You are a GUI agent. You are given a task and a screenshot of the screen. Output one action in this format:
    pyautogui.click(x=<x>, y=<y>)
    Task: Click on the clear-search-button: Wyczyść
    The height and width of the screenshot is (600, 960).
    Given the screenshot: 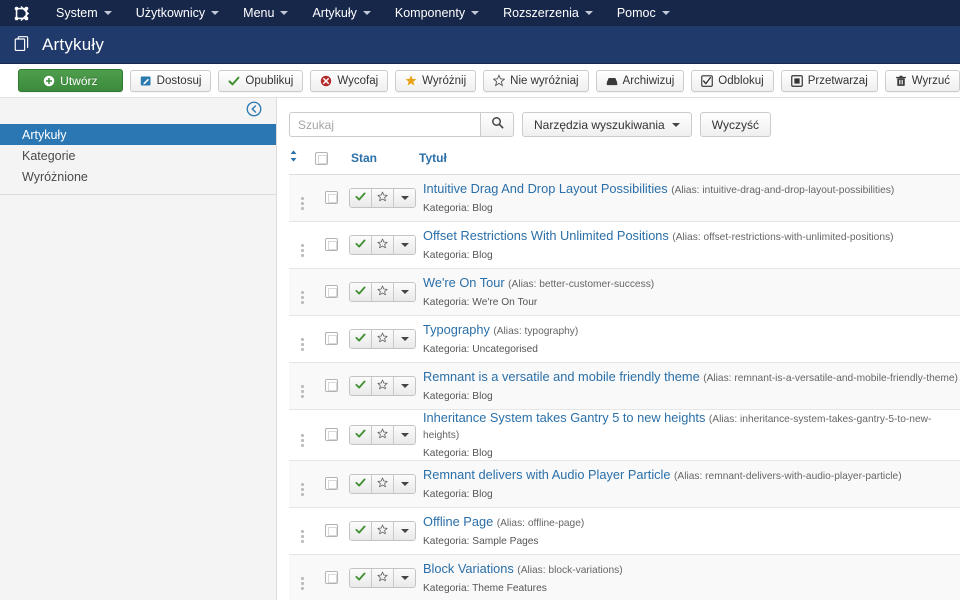 What is the action you would take?
    pyautogui.click(x=735, y=124)
    